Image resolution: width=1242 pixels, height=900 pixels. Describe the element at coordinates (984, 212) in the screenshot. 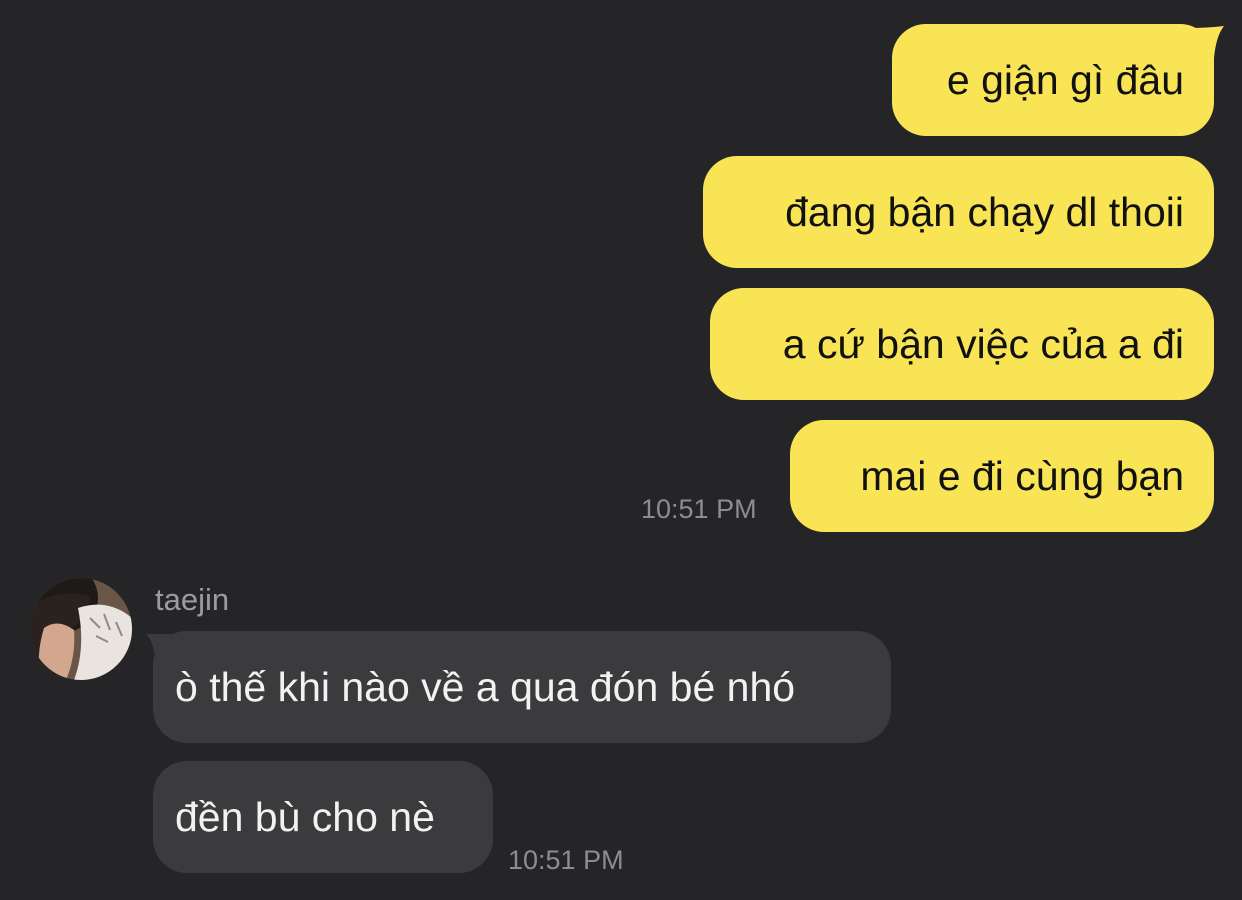

I see `message-text: đang bận chạy dl thoii` at that location.